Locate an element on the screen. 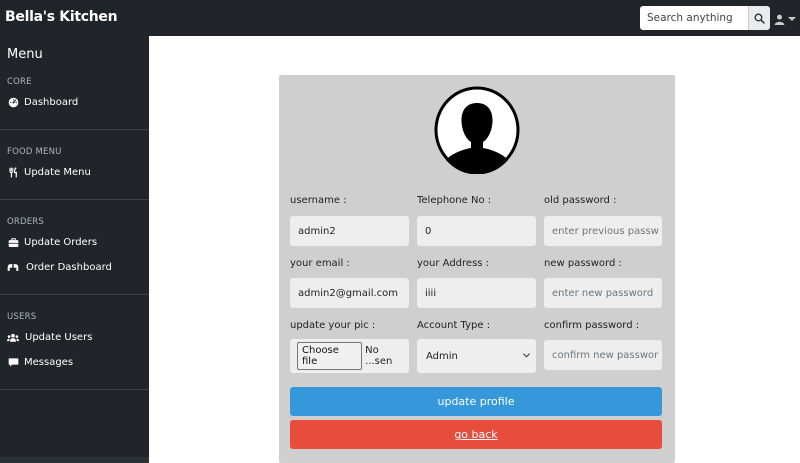  choose-file-button: Choose file is located at coordinates (330, 356).